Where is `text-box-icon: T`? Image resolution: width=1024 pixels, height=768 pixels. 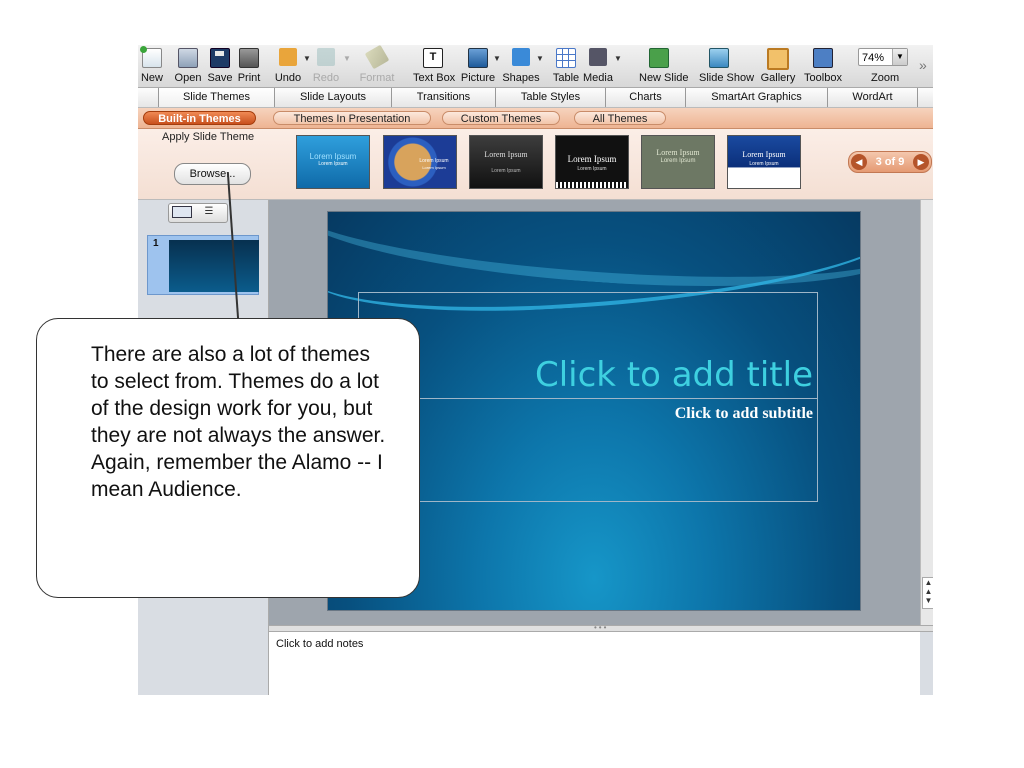 text-box-icon: T is located at coordinates (433, 58).